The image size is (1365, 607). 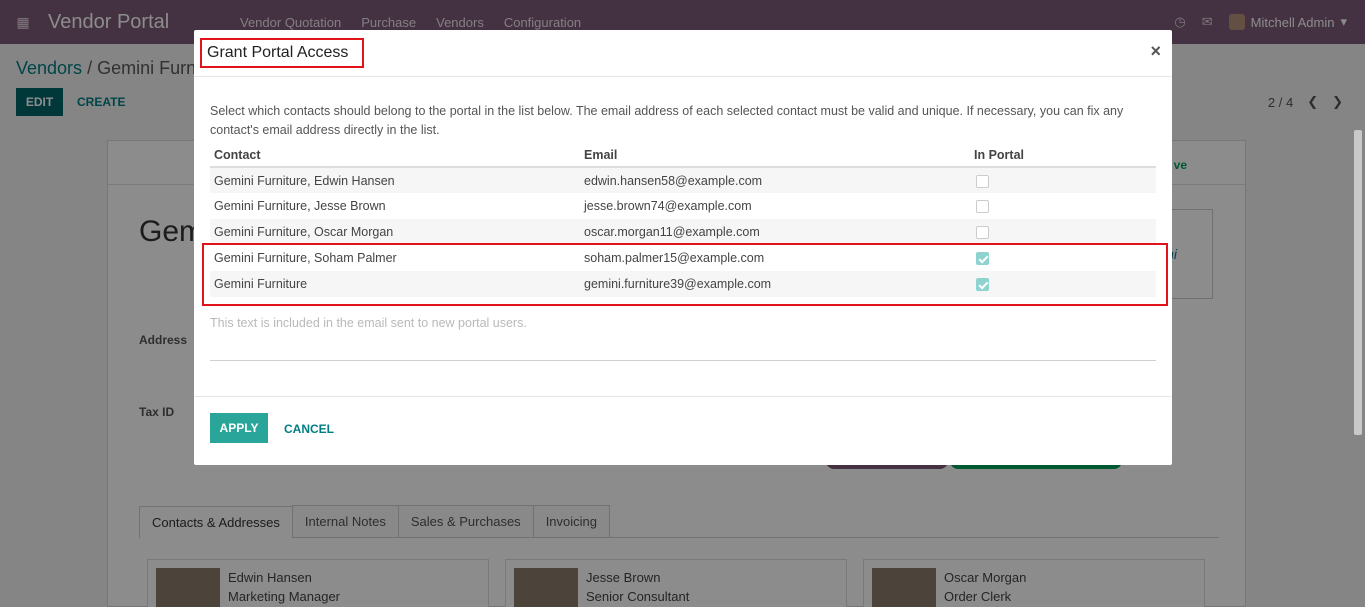 I want to click on dialog-footer: APPLY CANCEL, so click(x=683, y=430).